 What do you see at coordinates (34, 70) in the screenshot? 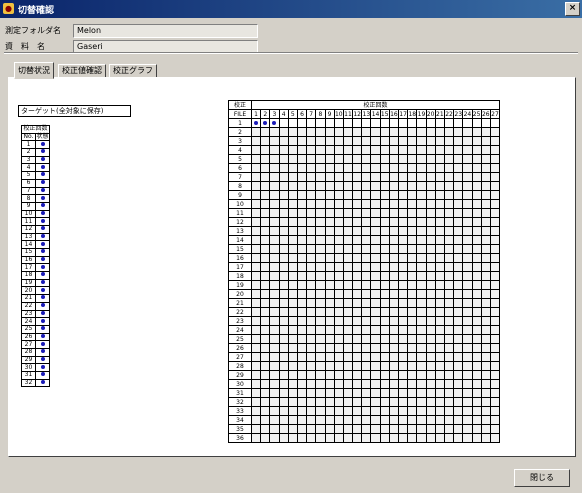
I see `tab-status: 切替状況` at bounding box center [34, 70].